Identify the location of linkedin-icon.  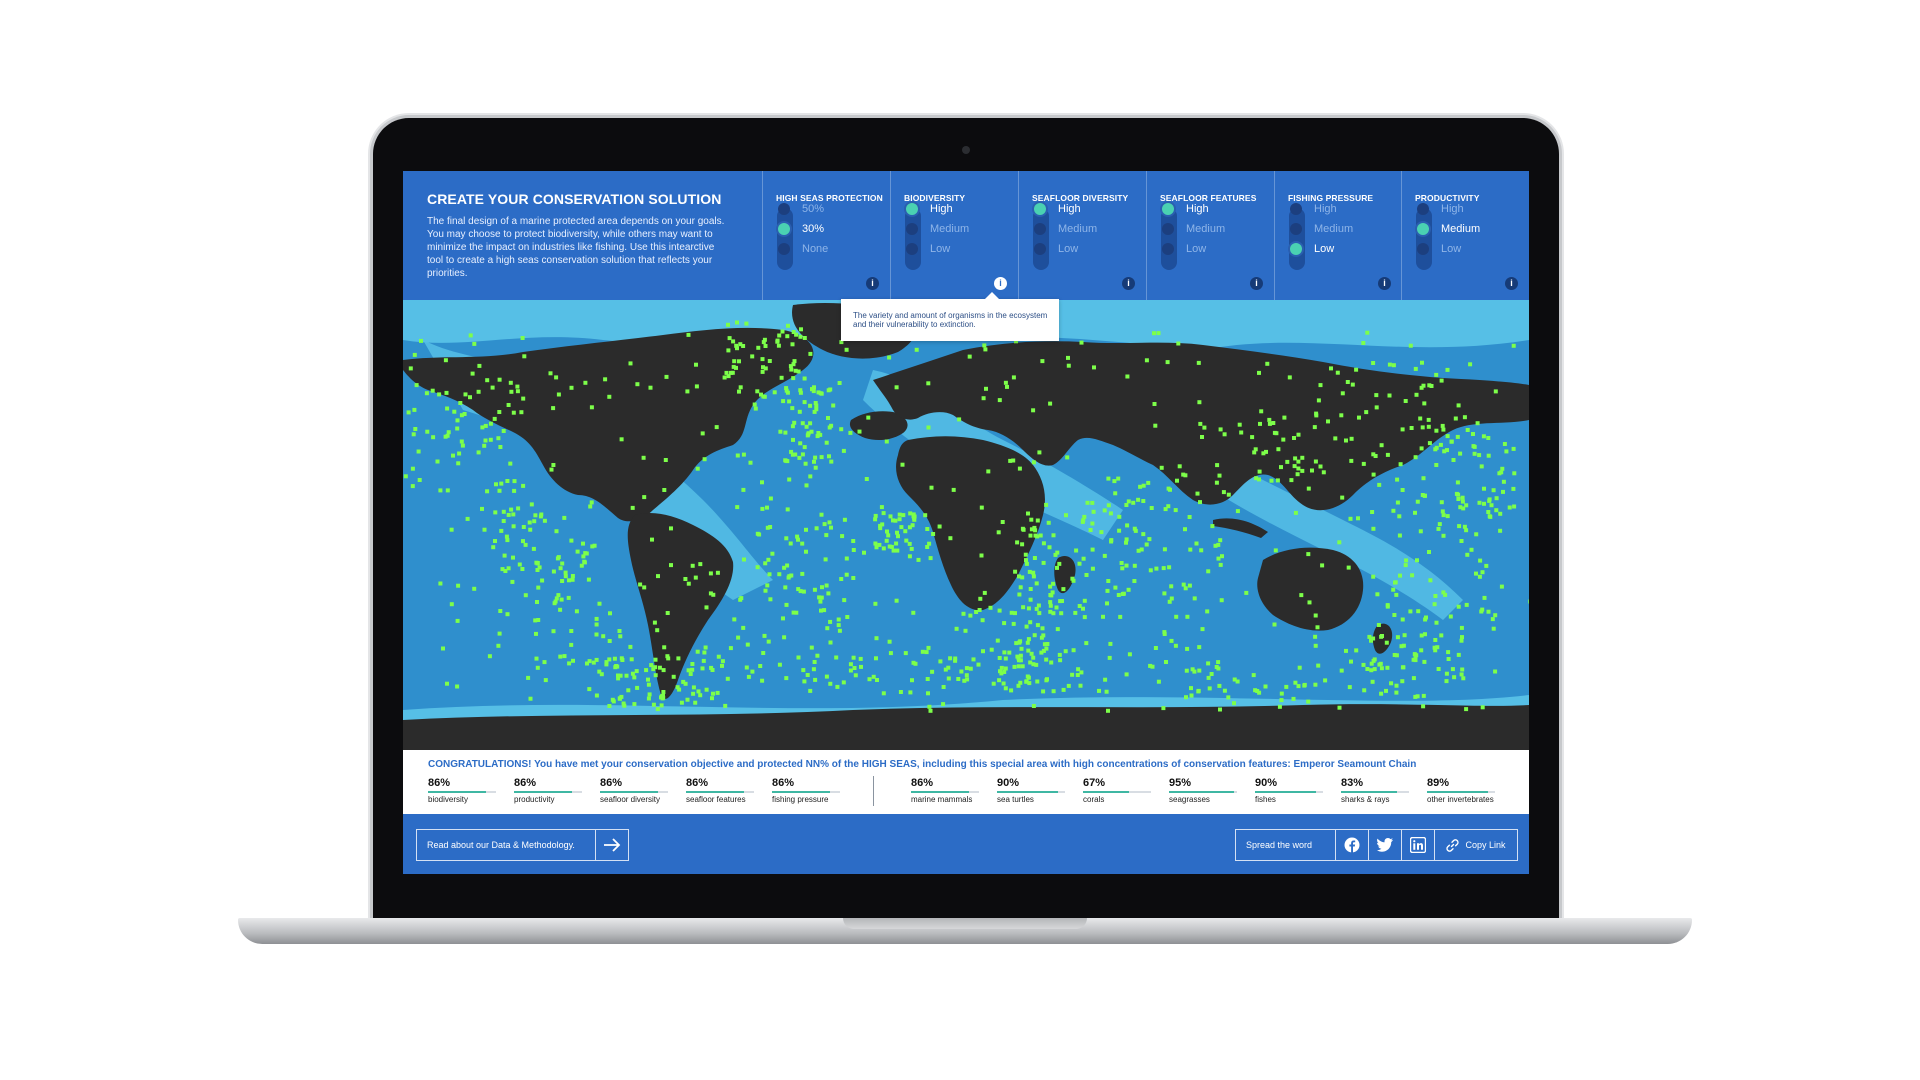
(1418, 845).